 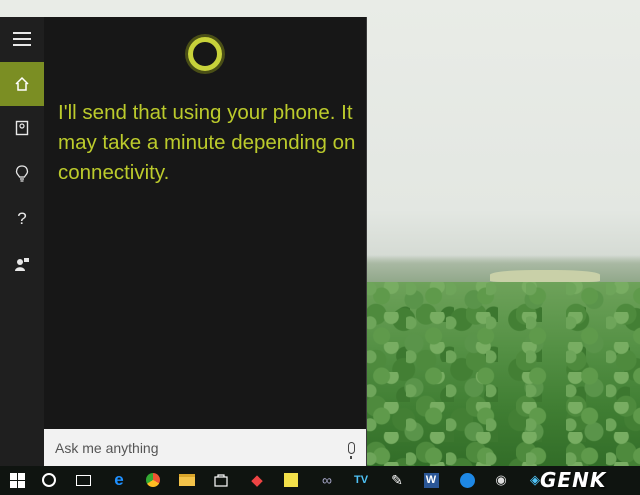 I want to click on menu-icon, so click(x=22, y=39).